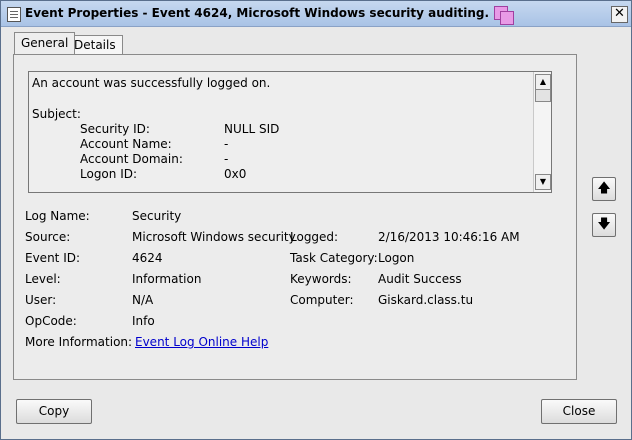  I want to click on opcode-label: OpCode:, so click(51, 321).